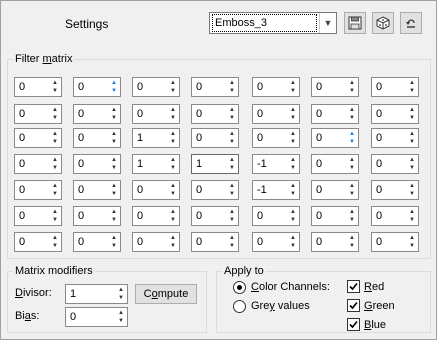 This screenshot has height=340, width=437. What do you see at coordinates (327, 23) in the screenshot?
I see `chevron-down-icon: ▼` at bounding box center [327, 23].